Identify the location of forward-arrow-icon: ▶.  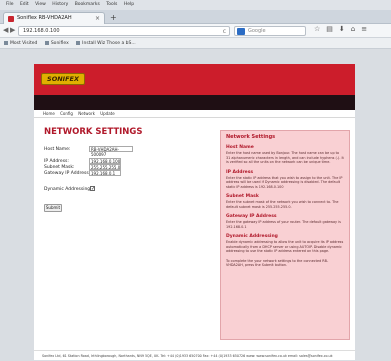
(12, 30).